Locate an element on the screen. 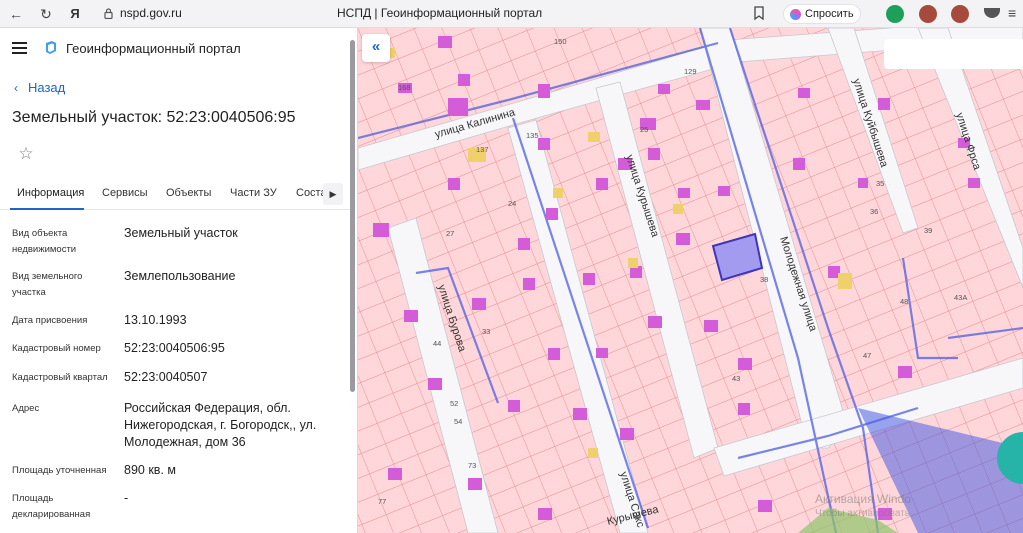  field-label: Площадь уточненная is located at coordinates (59, 470).